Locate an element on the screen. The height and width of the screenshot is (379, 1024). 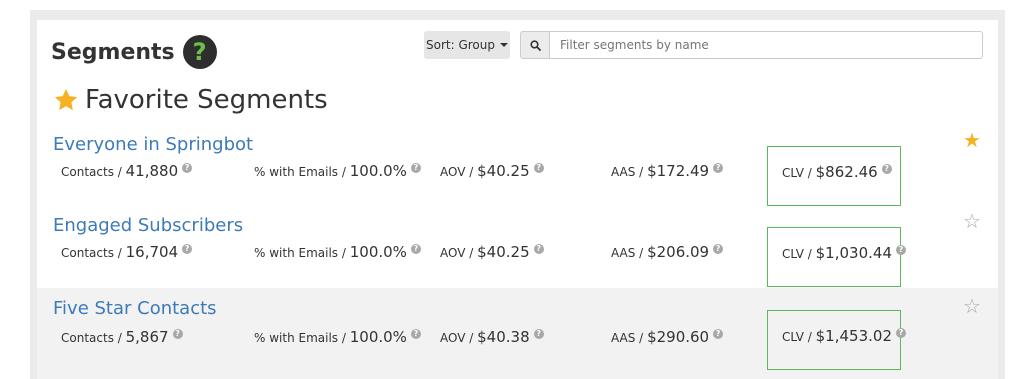
aas-metric: AAS / $290.60? is located at coordinates (667, 337).